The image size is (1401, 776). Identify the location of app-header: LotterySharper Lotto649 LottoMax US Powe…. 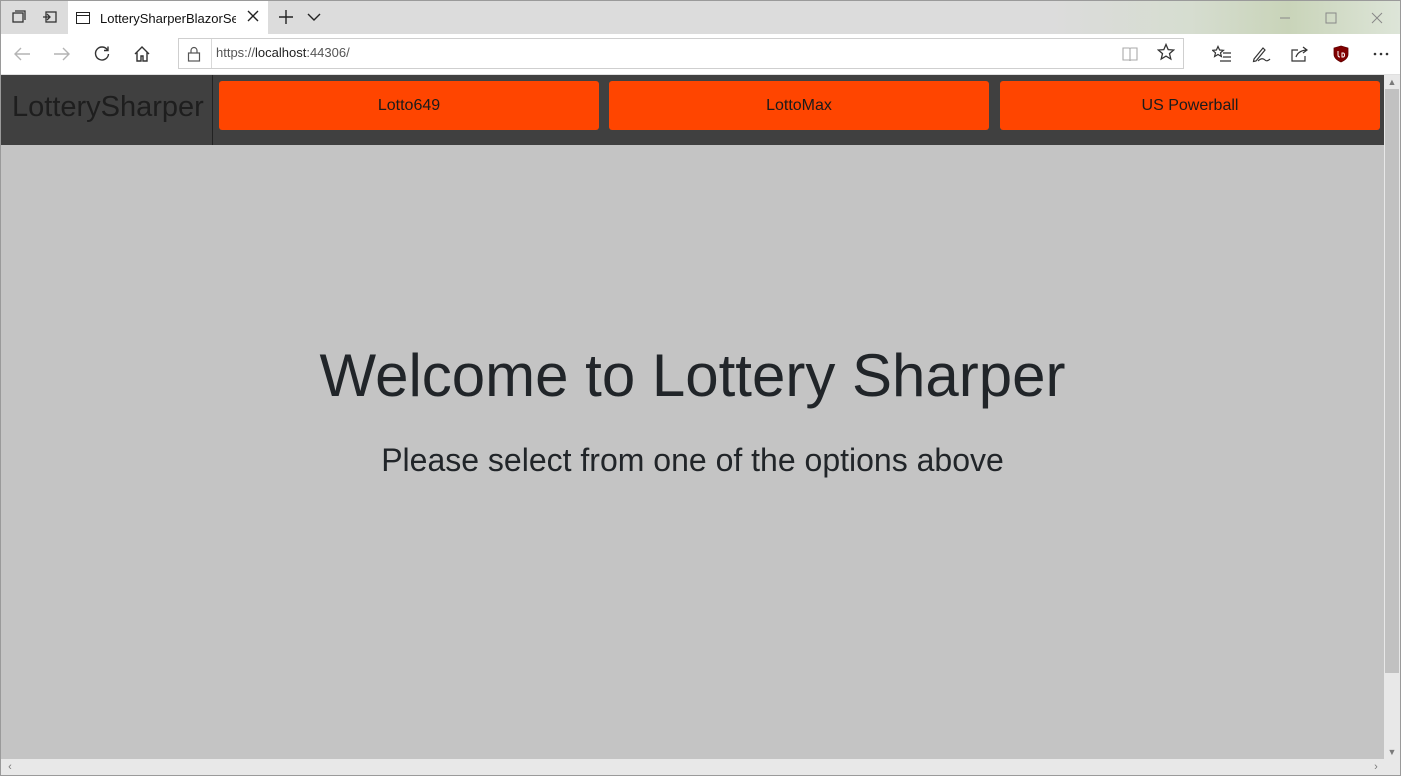
(692, 110).